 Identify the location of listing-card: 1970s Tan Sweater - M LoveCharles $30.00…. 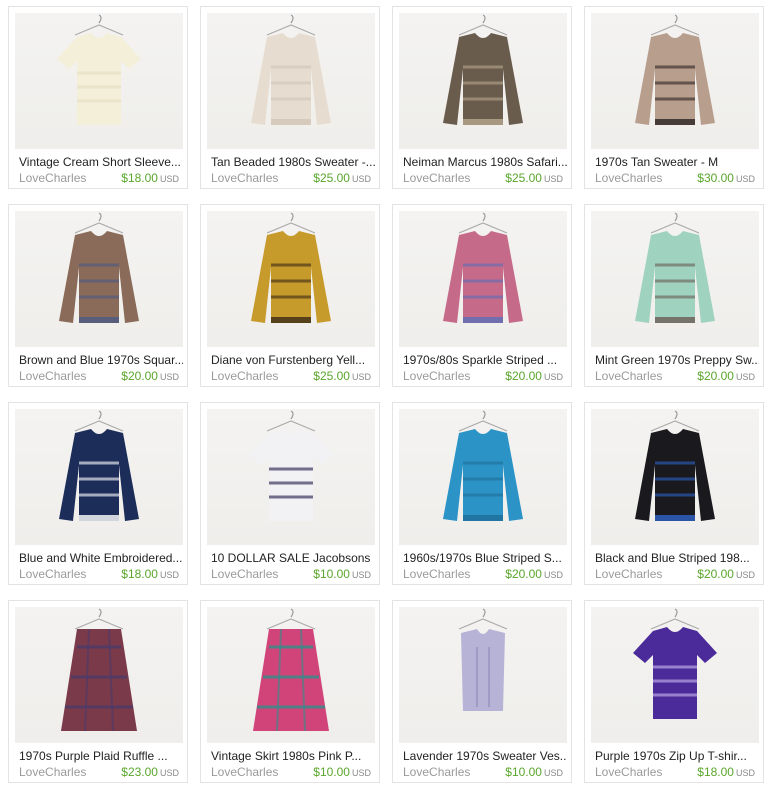
(674, 97).